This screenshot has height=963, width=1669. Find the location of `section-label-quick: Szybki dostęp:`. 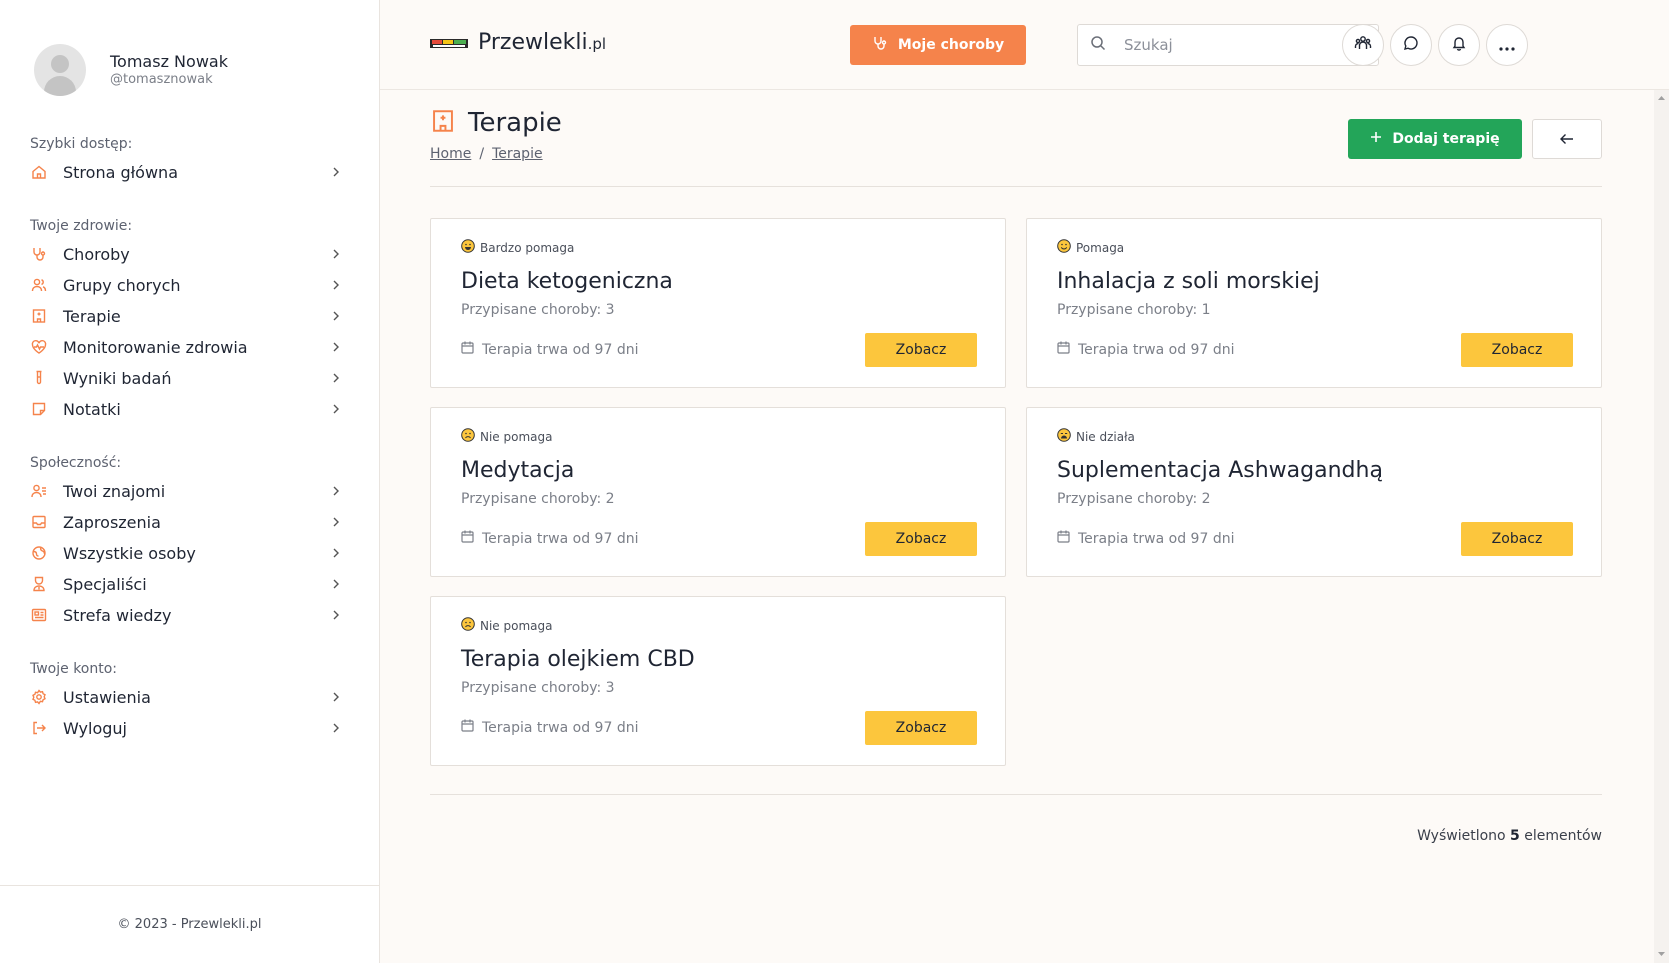

section-label-quick: Szybki dostęp: is located at coordinates (81, 144).